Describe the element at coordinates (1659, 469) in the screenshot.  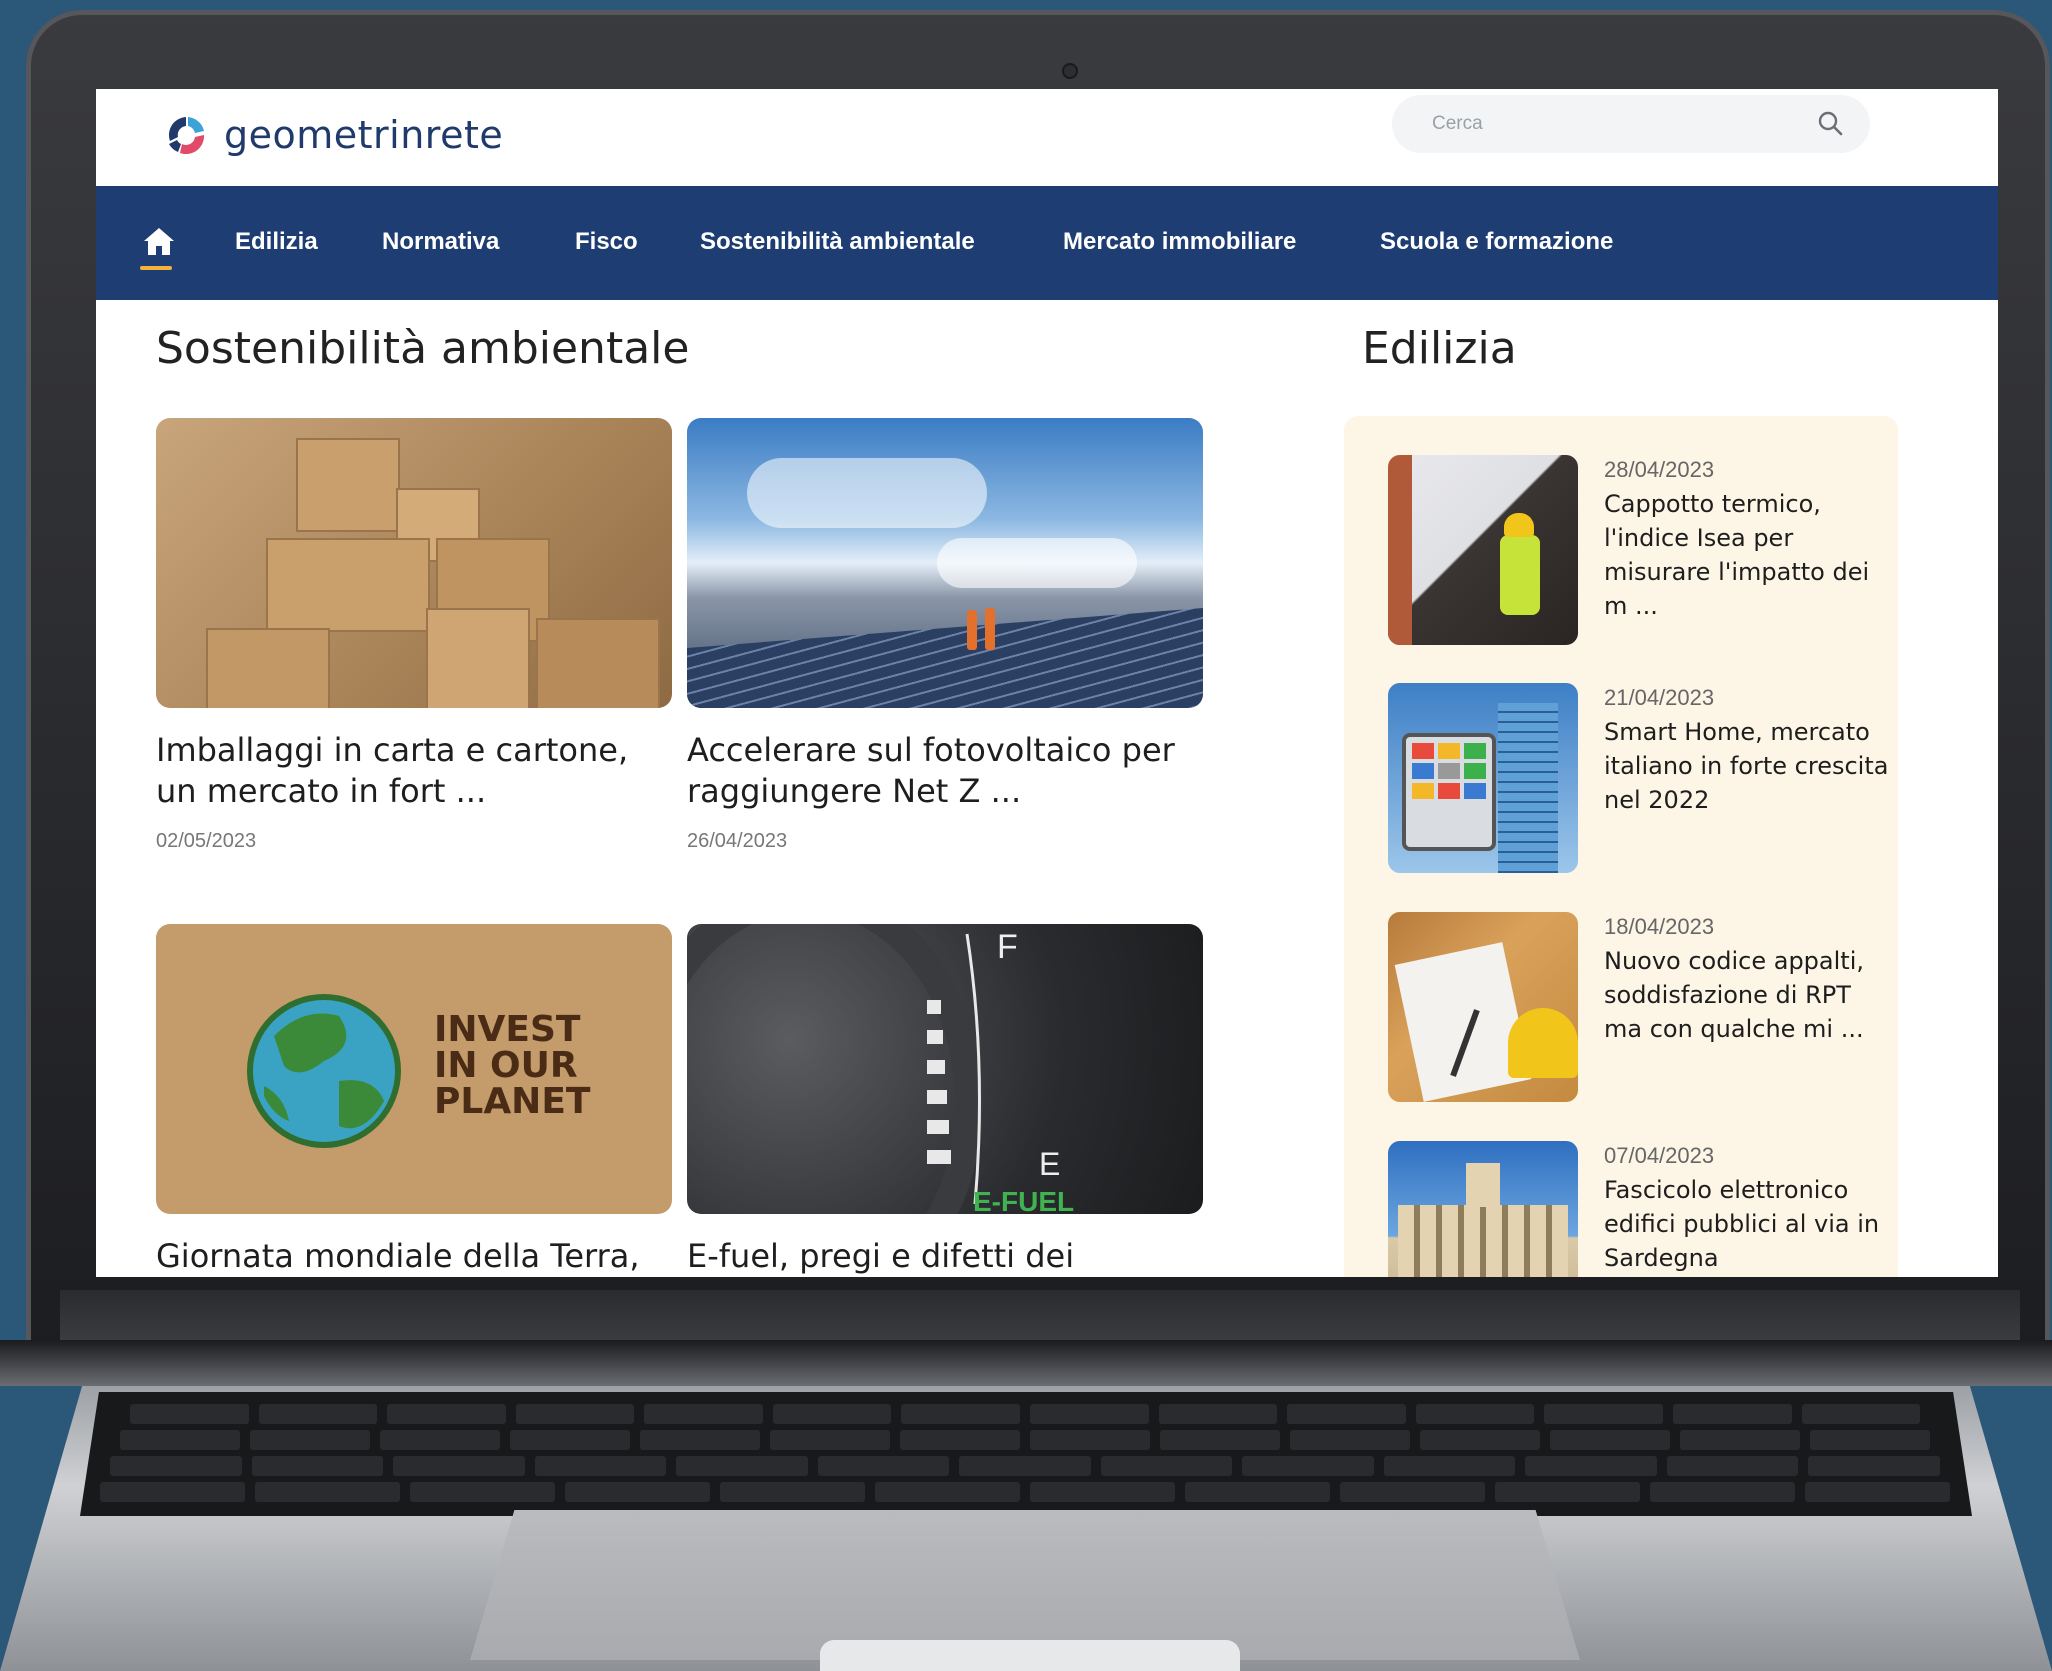
I see `sidebar-date: 28/04/2023` at that location.